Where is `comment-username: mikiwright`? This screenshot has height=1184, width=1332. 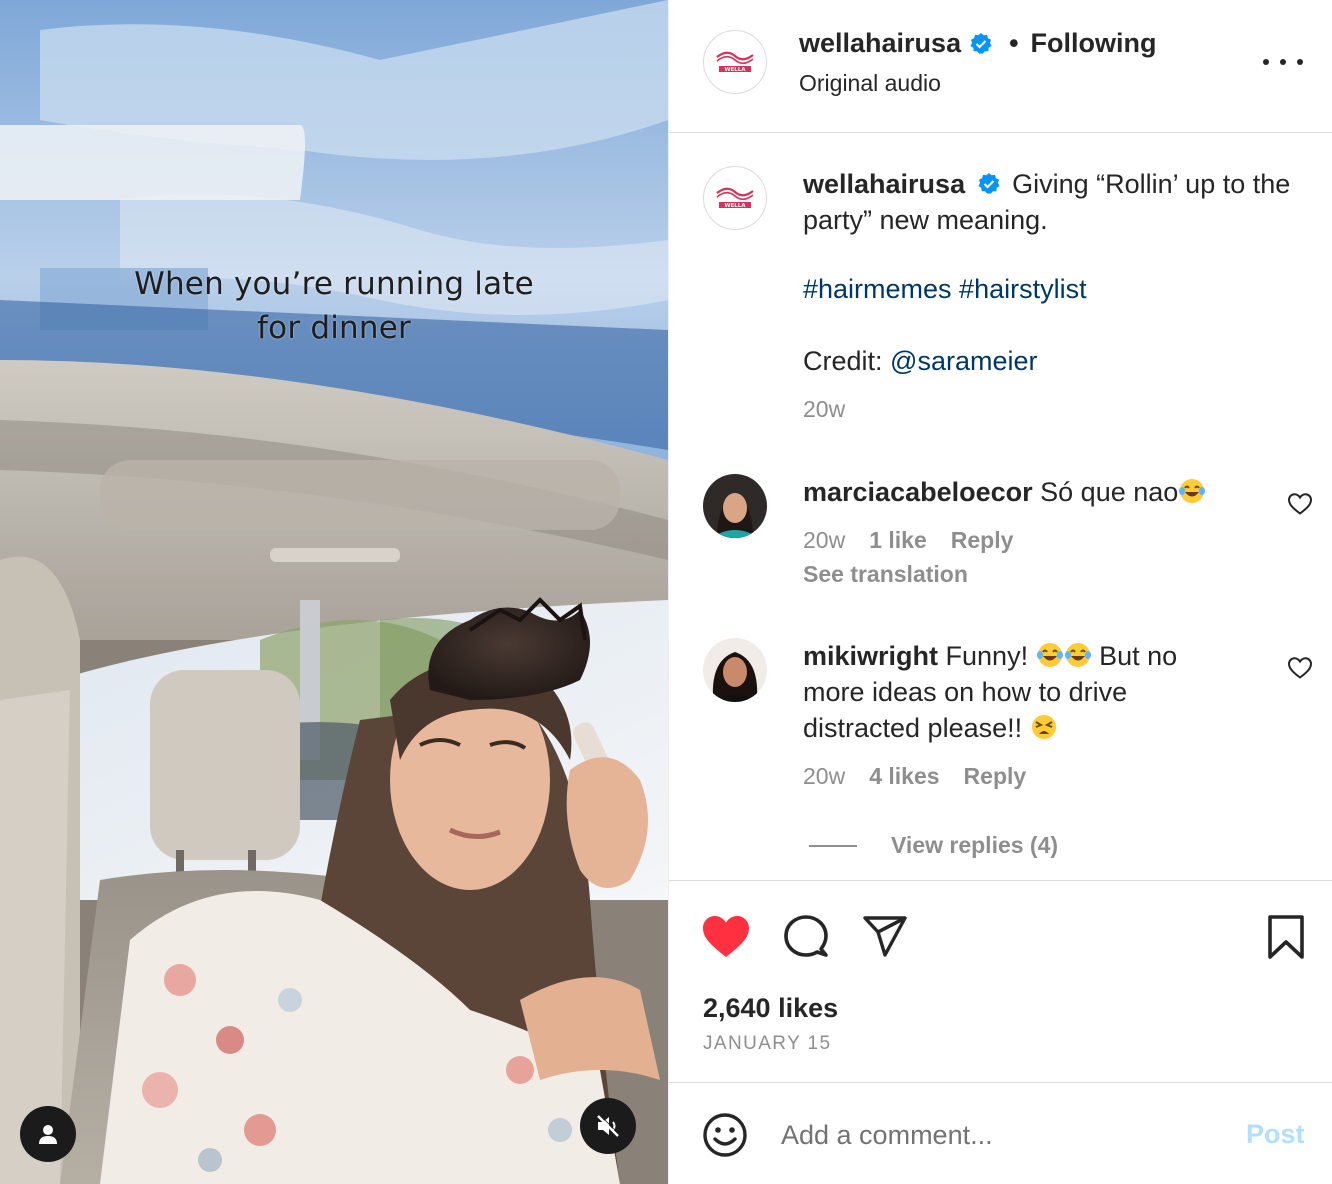
comment-username: mikiwright is located at coordinates (870, 656).